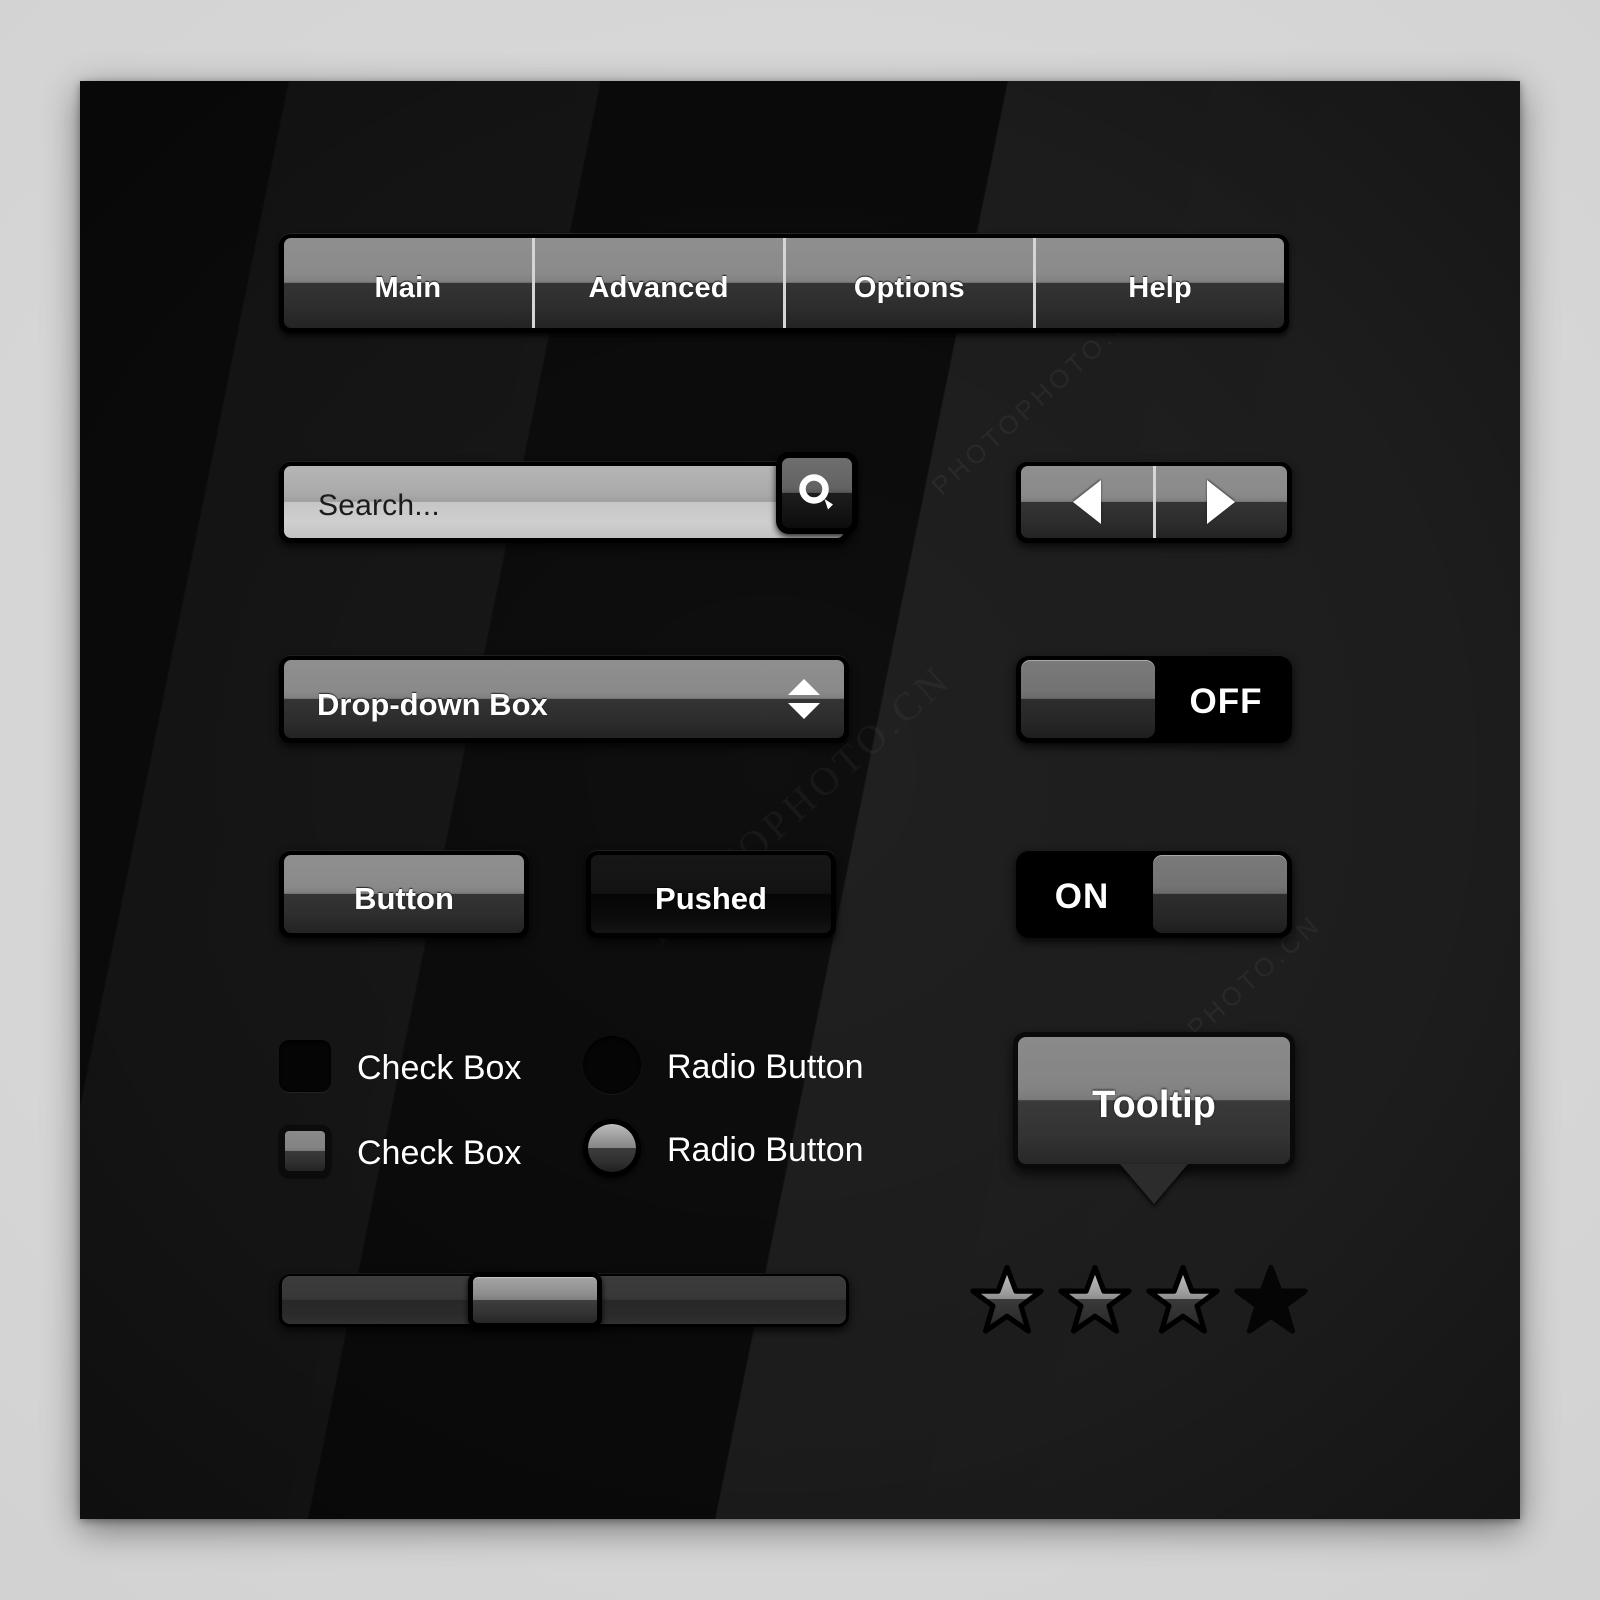  I want to click on tab-advanced: Advanced, so click(657, 283).